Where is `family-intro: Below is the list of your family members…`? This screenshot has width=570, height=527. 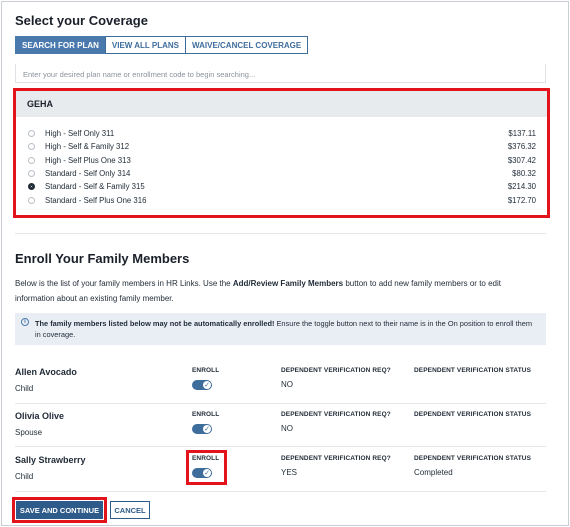
family-intro: Below is the list of your family members… is located at coordinates (275, 291).